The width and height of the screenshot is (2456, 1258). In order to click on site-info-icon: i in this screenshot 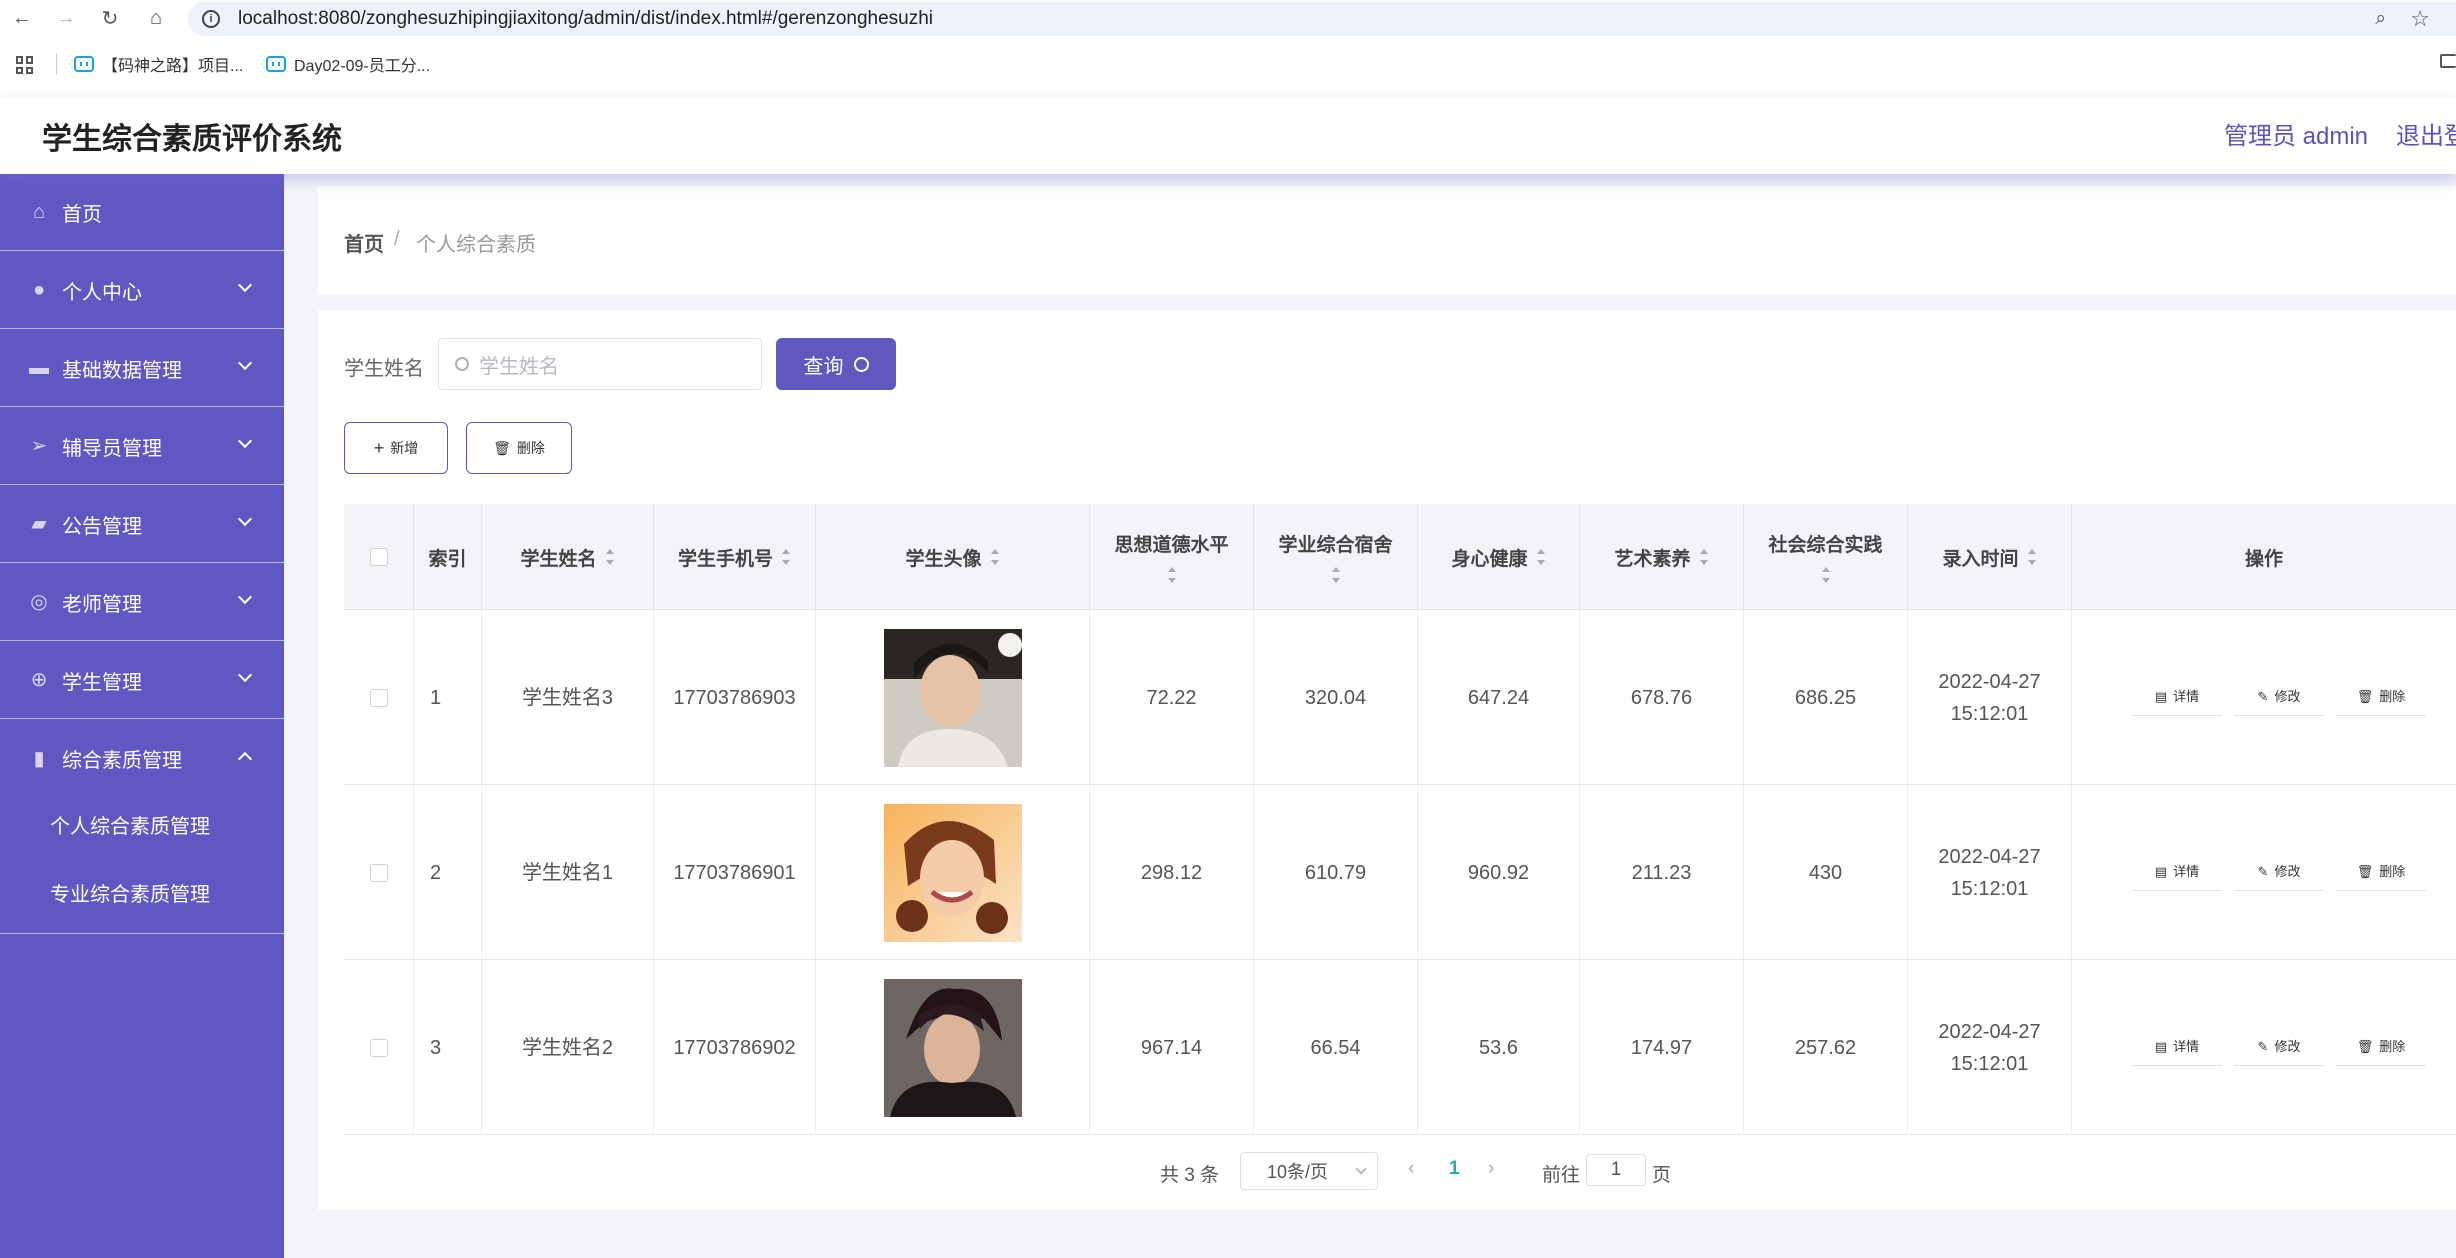, I will do `click(211, 19)`.